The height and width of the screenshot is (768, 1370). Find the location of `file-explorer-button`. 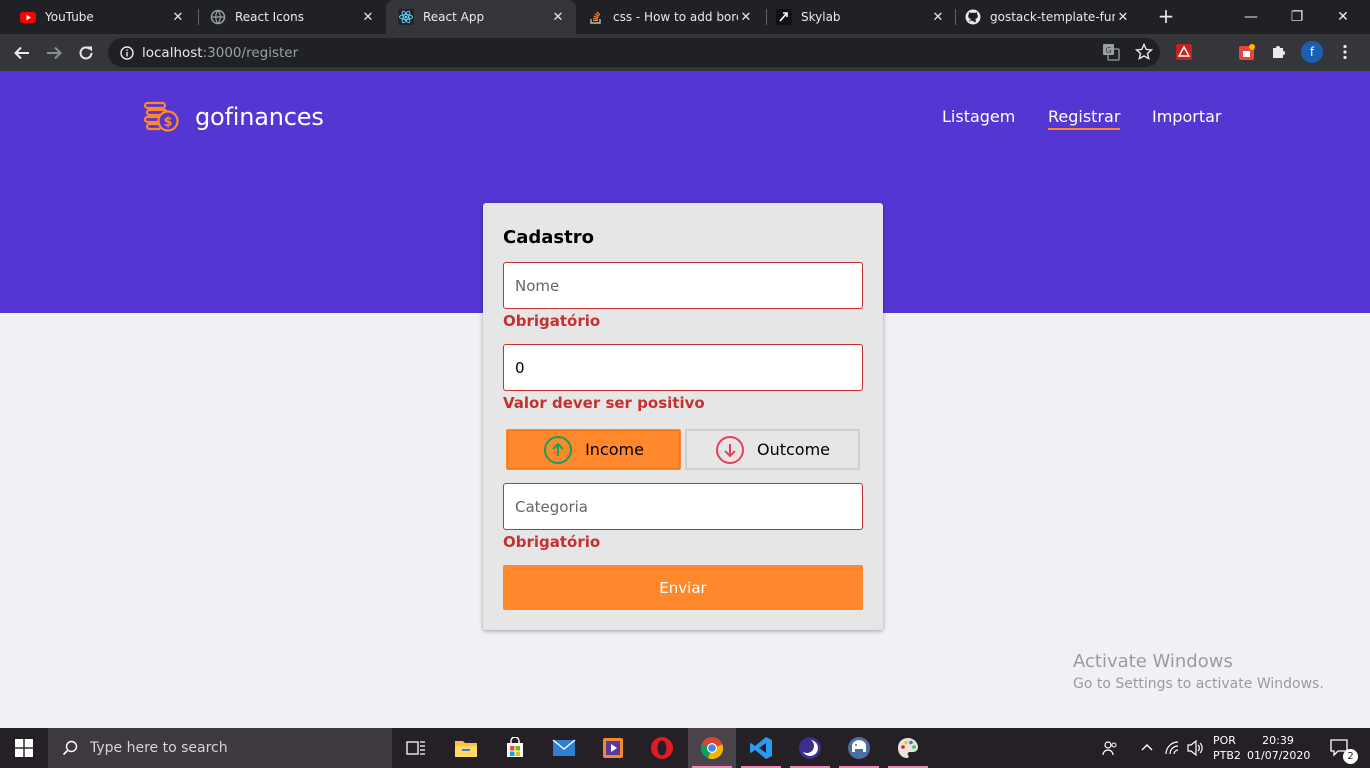

file-explorer-button is located at coordinates (466, 748).